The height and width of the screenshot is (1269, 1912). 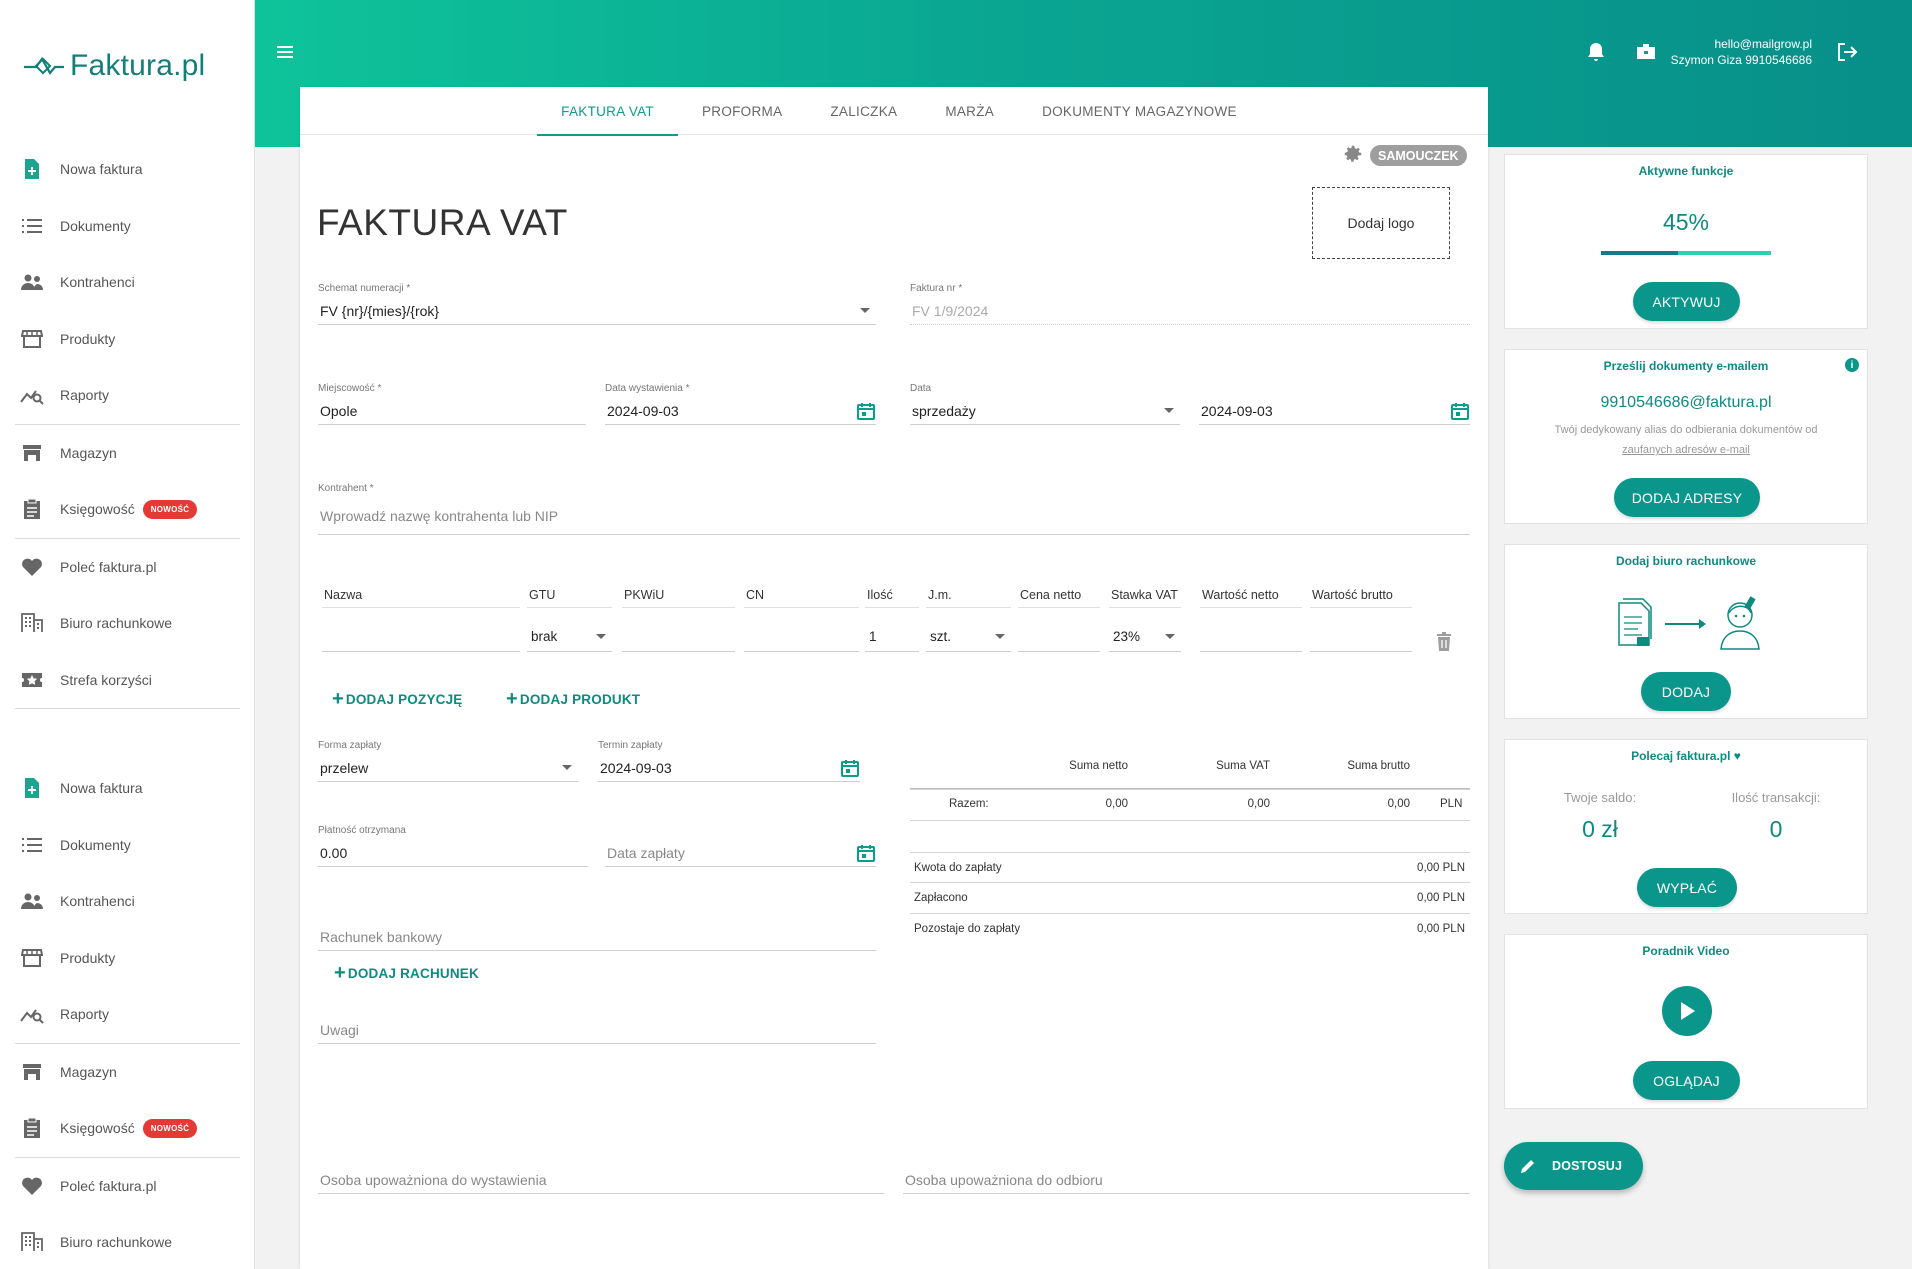 I want to click on col-header-qty: Ilość, so click(x=892, y=595).